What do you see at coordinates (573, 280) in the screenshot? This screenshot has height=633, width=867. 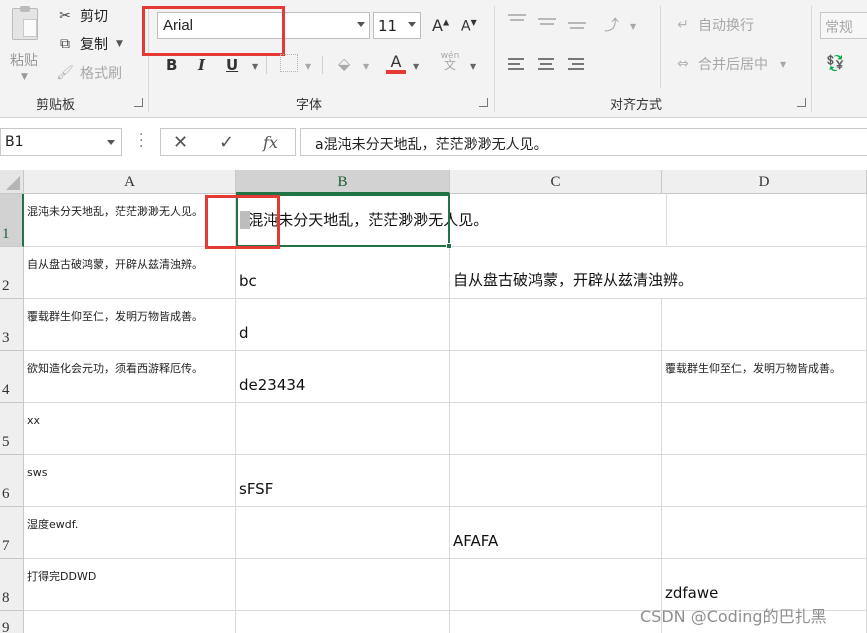 I see `cell-c2-text: 自从盘古破鸿蒙，开辟从兹清浊辨。` at bounding box center [573, 280].